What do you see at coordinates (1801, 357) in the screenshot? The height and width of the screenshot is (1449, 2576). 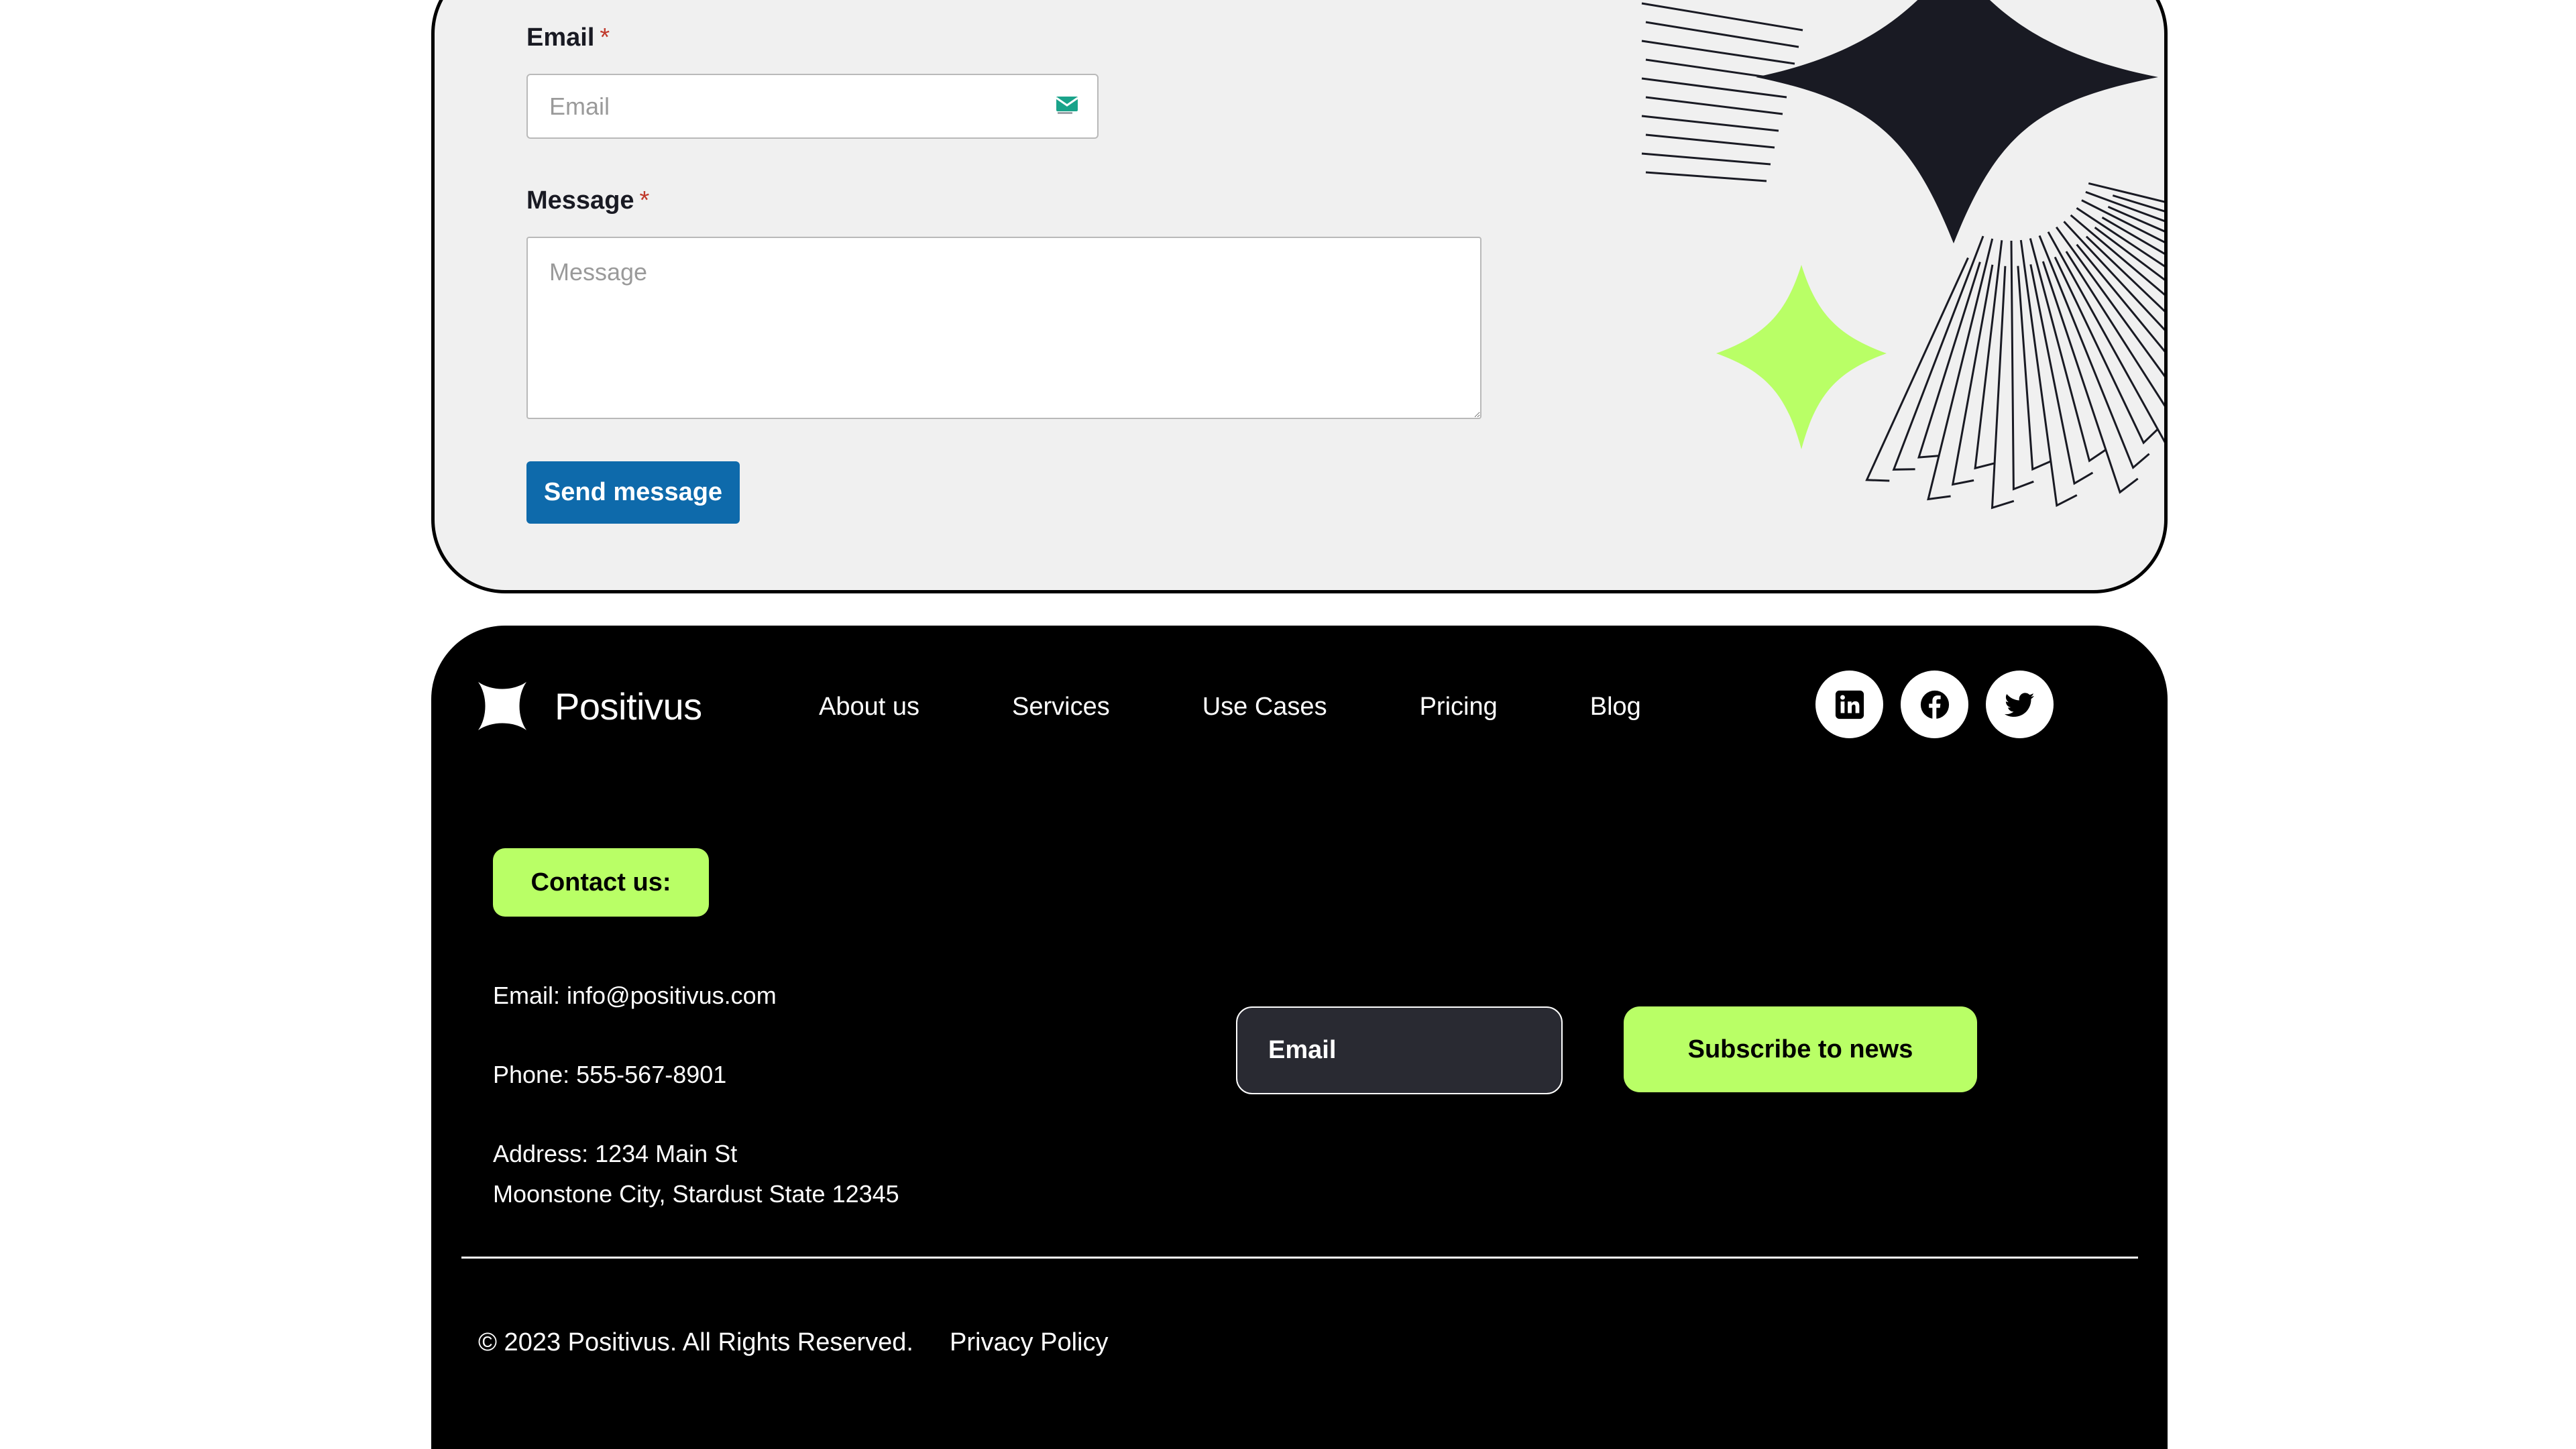 I see `green-star-shape` at bounding box center [1801, 357].